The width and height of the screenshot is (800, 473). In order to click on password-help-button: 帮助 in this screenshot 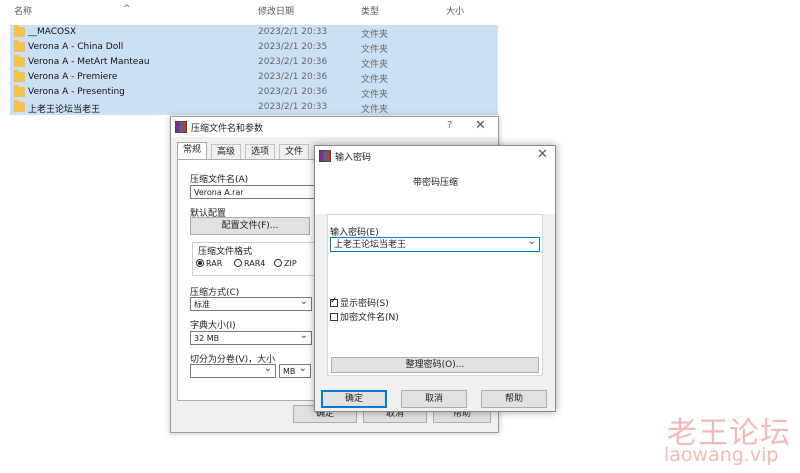, I will do `click(514, 399)`.